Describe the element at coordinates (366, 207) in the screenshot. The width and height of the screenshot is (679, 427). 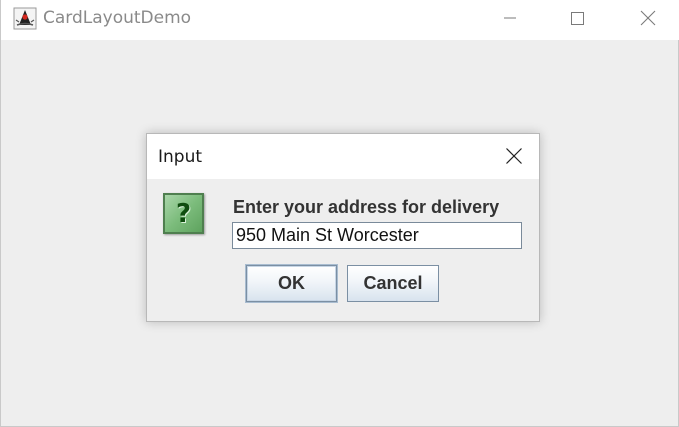
I see `prompt-label: Enter your address for delivery` at that location.